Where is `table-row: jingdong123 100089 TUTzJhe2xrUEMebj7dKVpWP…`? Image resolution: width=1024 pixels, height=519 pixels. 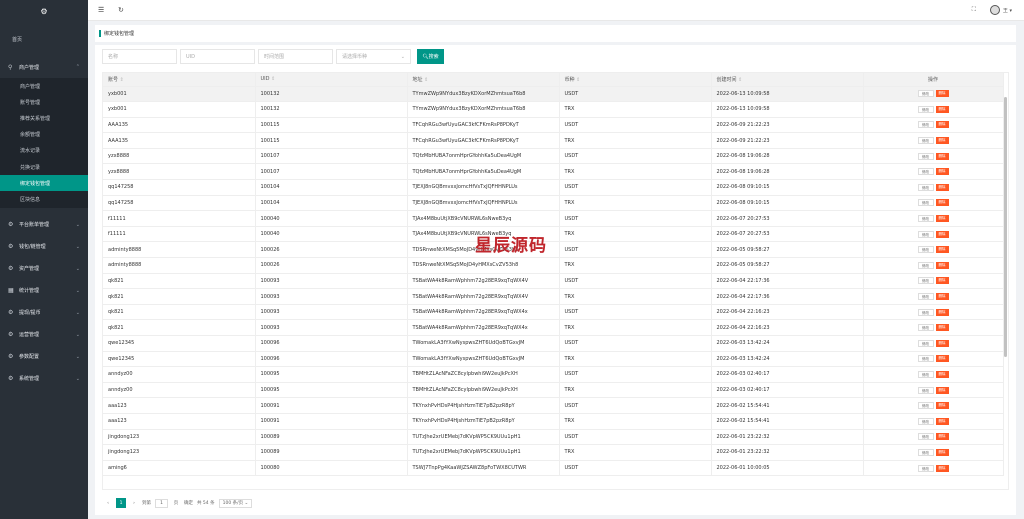
table-row: jingdong123 100089 TUTzJhe2xrUEMebj7dKVpWP… is located at coordinates (553, 452).